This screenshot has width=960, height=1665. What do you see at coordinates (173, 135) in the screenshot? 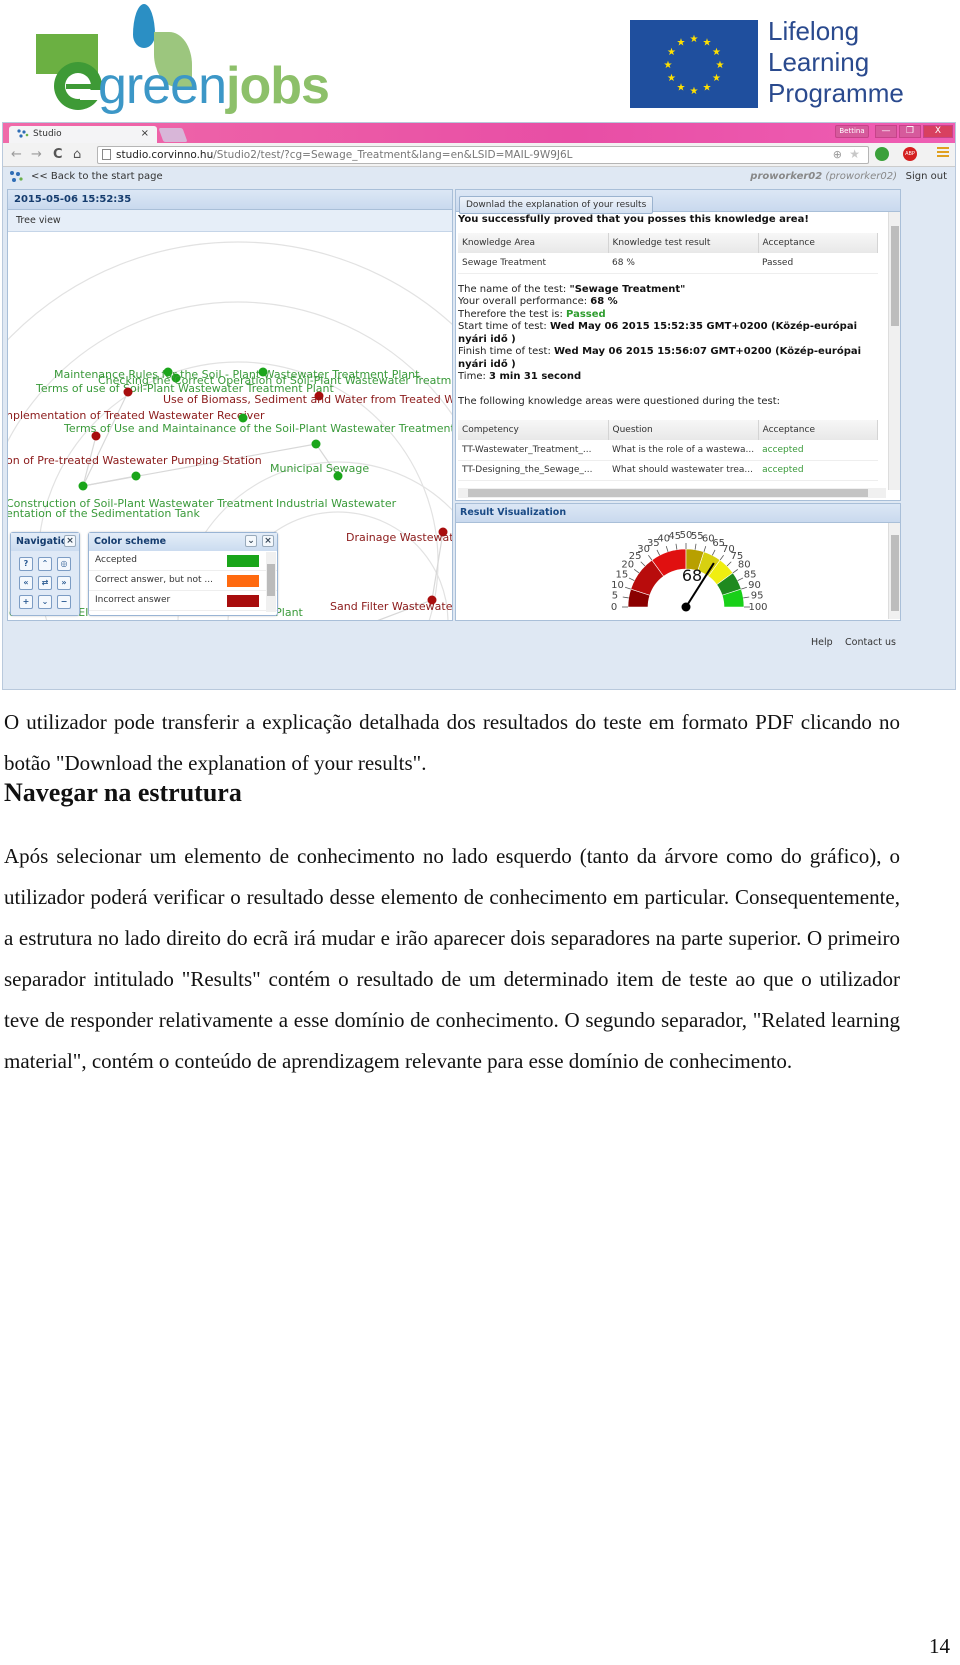
I see `new-tab-button` at bounding box center [173, 135].